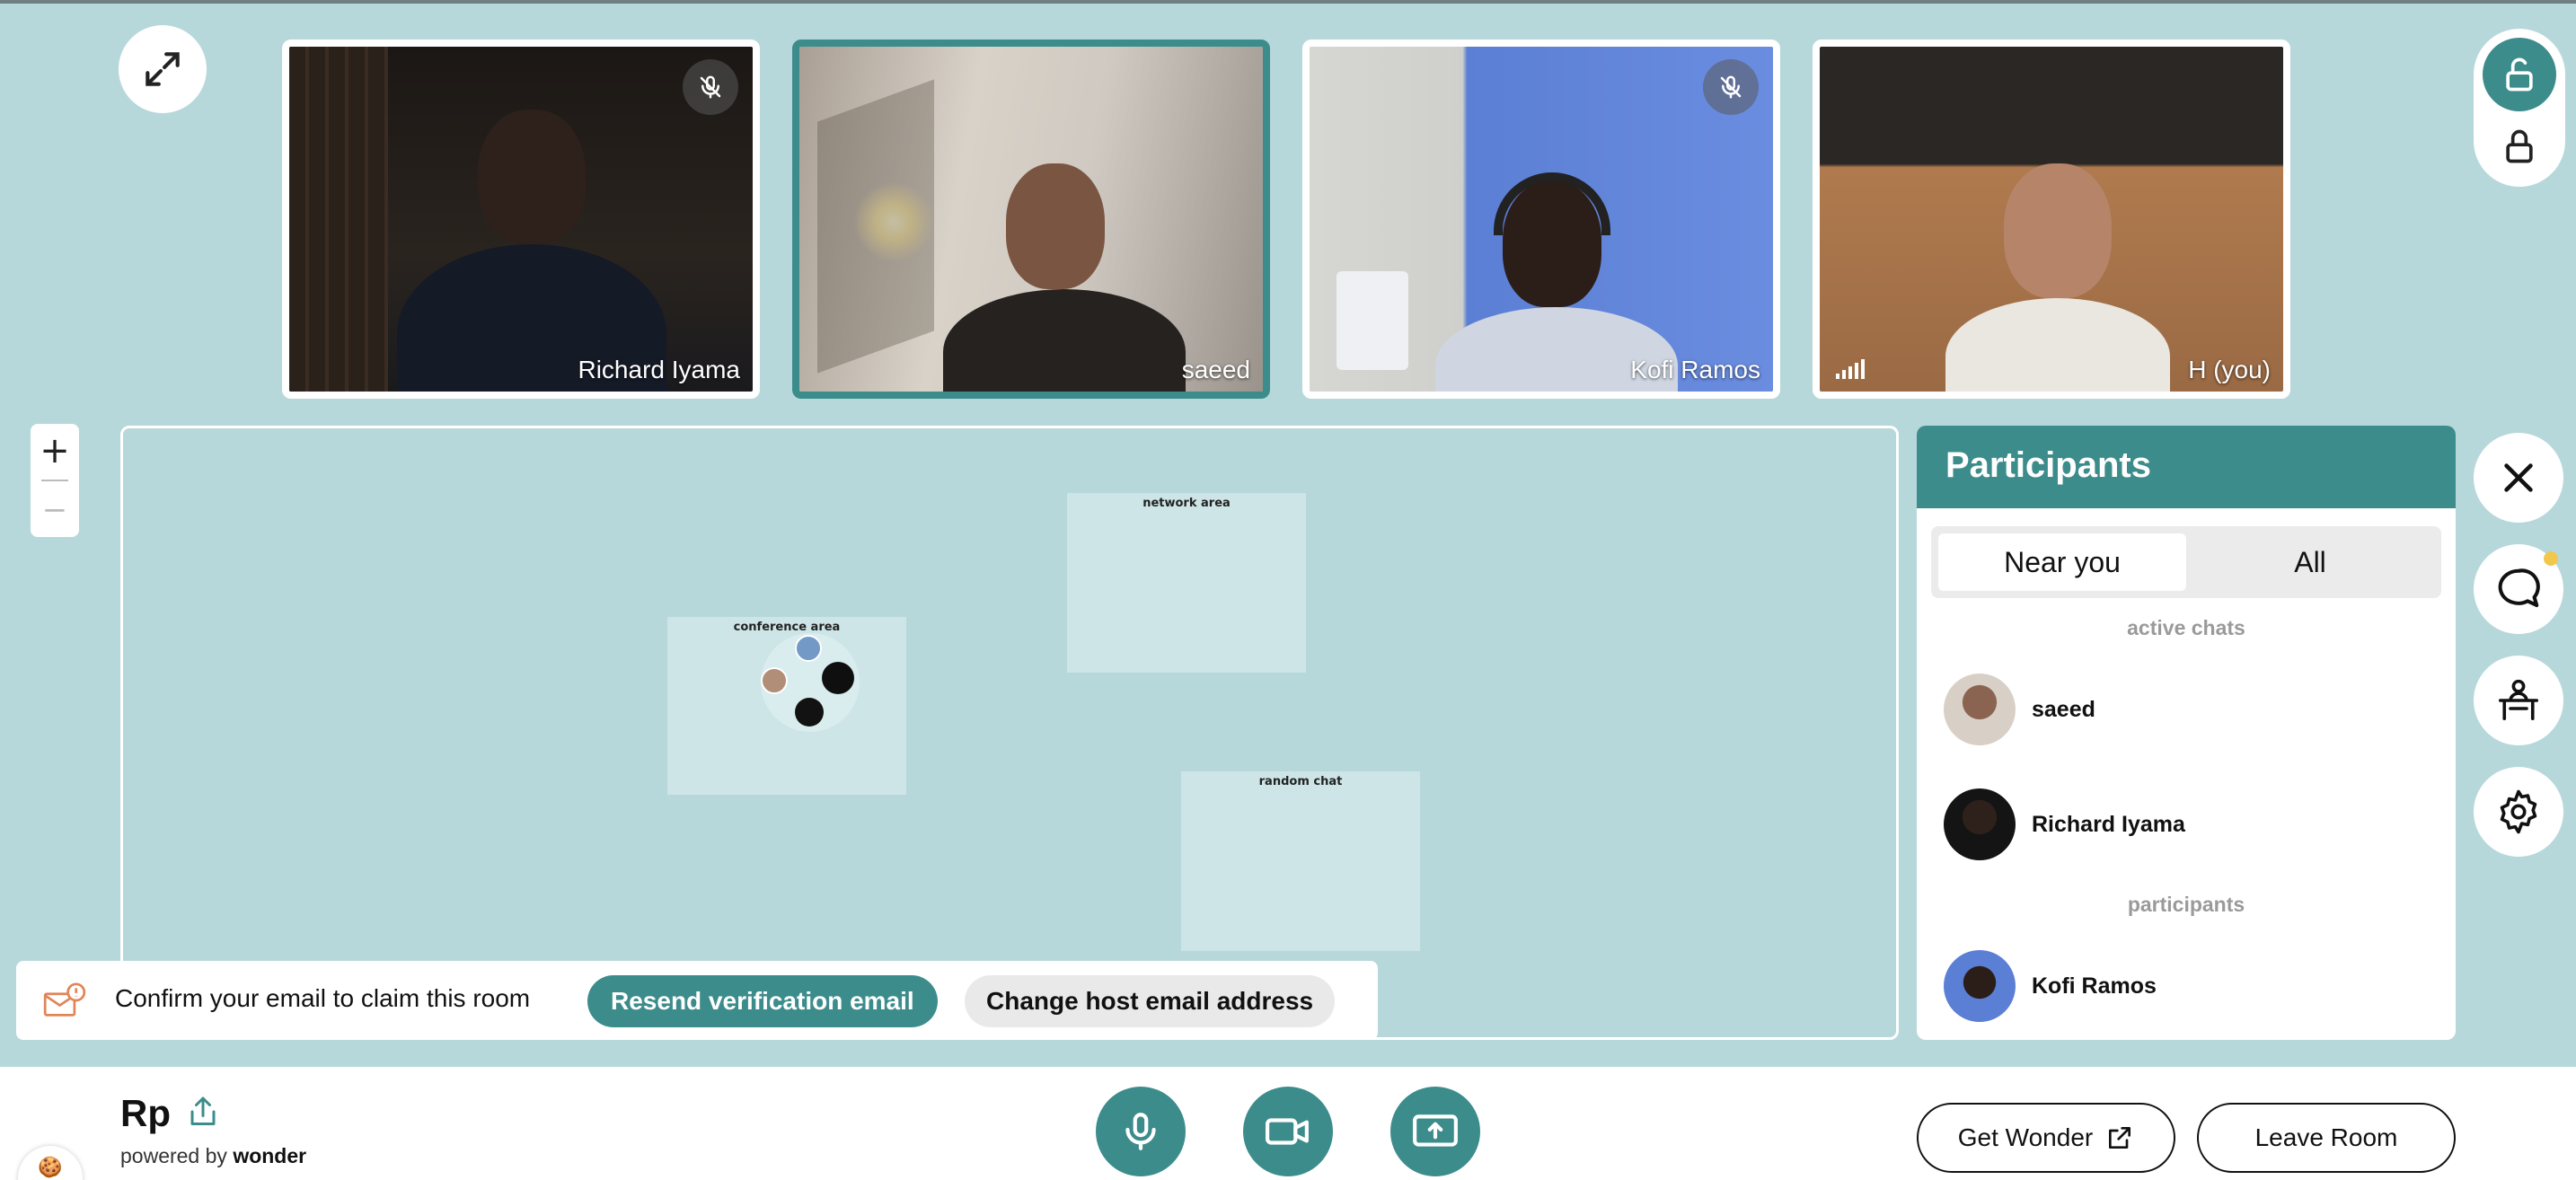 Image resolution: width=2576 pixels, height=1180 pixels. I want to click on area-label: conference area, so click(787, 627).